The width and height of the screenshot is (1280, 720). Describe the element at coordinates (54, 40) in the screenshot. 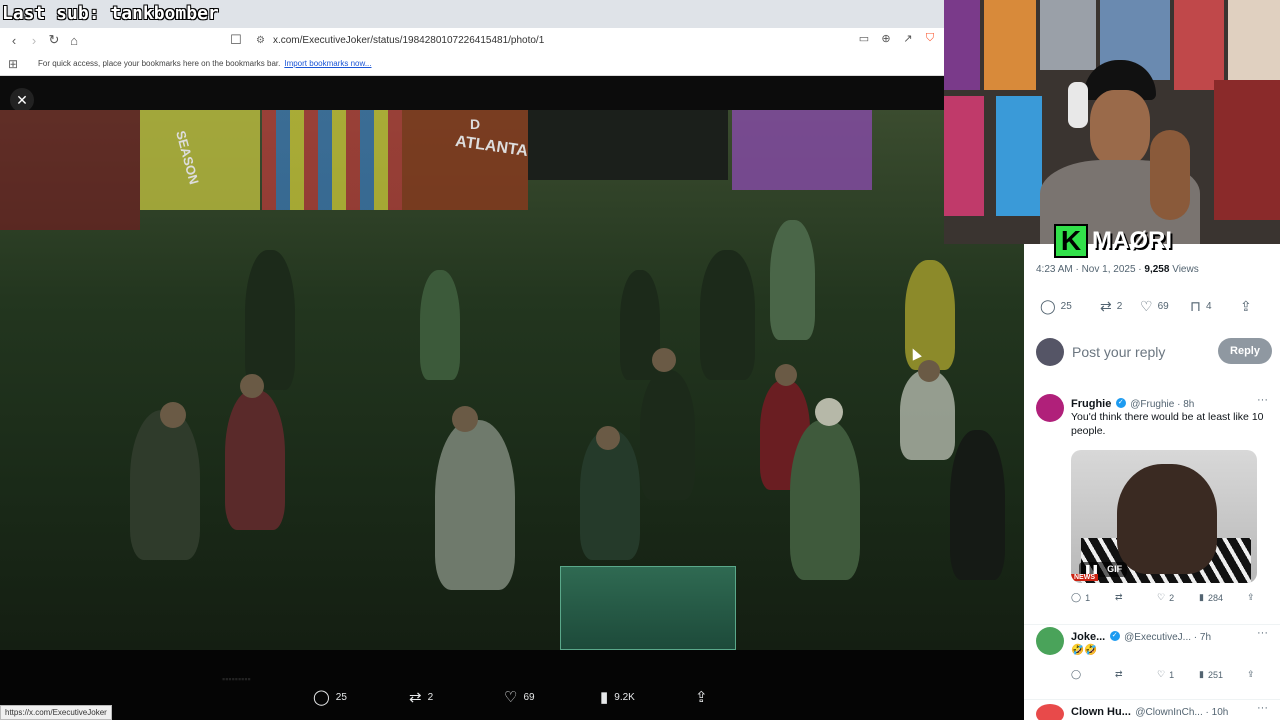

I see `reload-icon: ↻` at that location.